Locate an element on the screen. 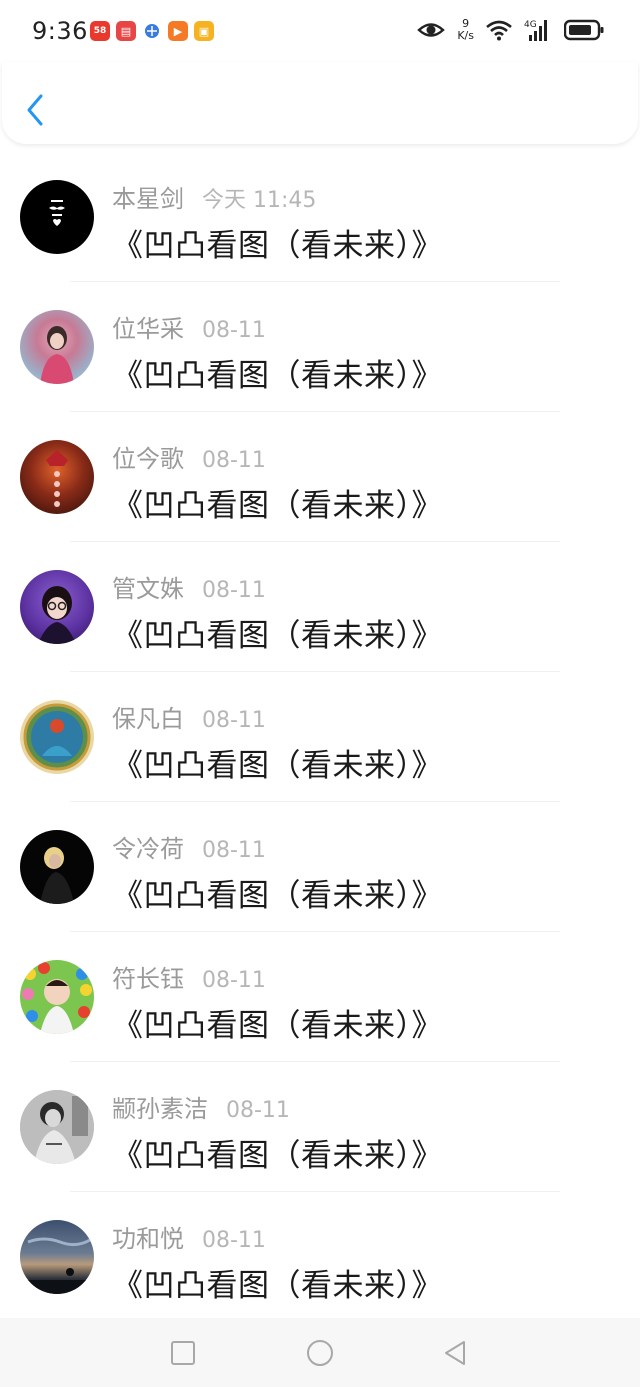 The image size is (640, 1387). app-icon-2: ▤ is located at coordinates (126, 31).